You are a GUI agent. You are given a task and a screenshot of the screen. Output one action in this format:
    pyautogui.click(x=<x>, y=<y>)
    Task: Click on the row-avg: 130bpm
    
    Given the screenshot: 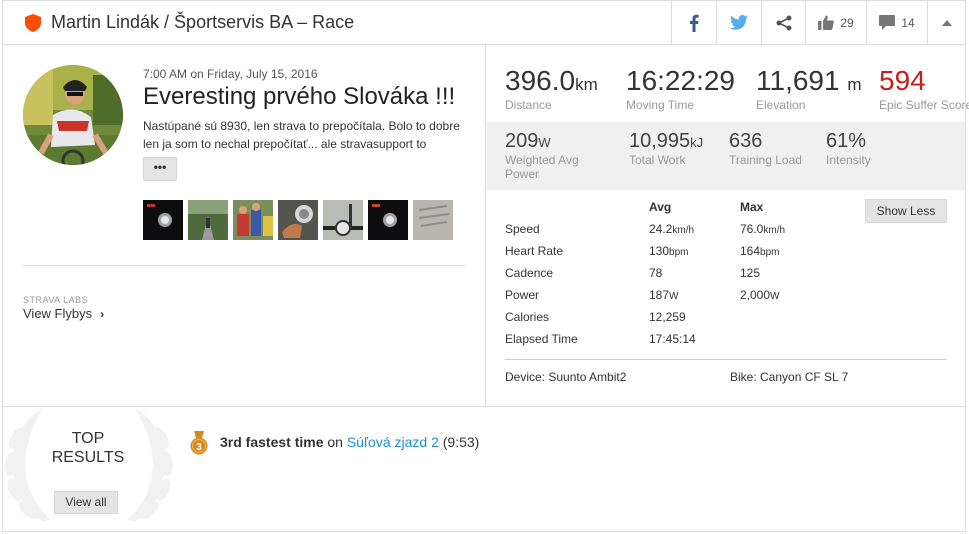 What is the action you would take?
    pyautogui.click(x=668, y=251)
    